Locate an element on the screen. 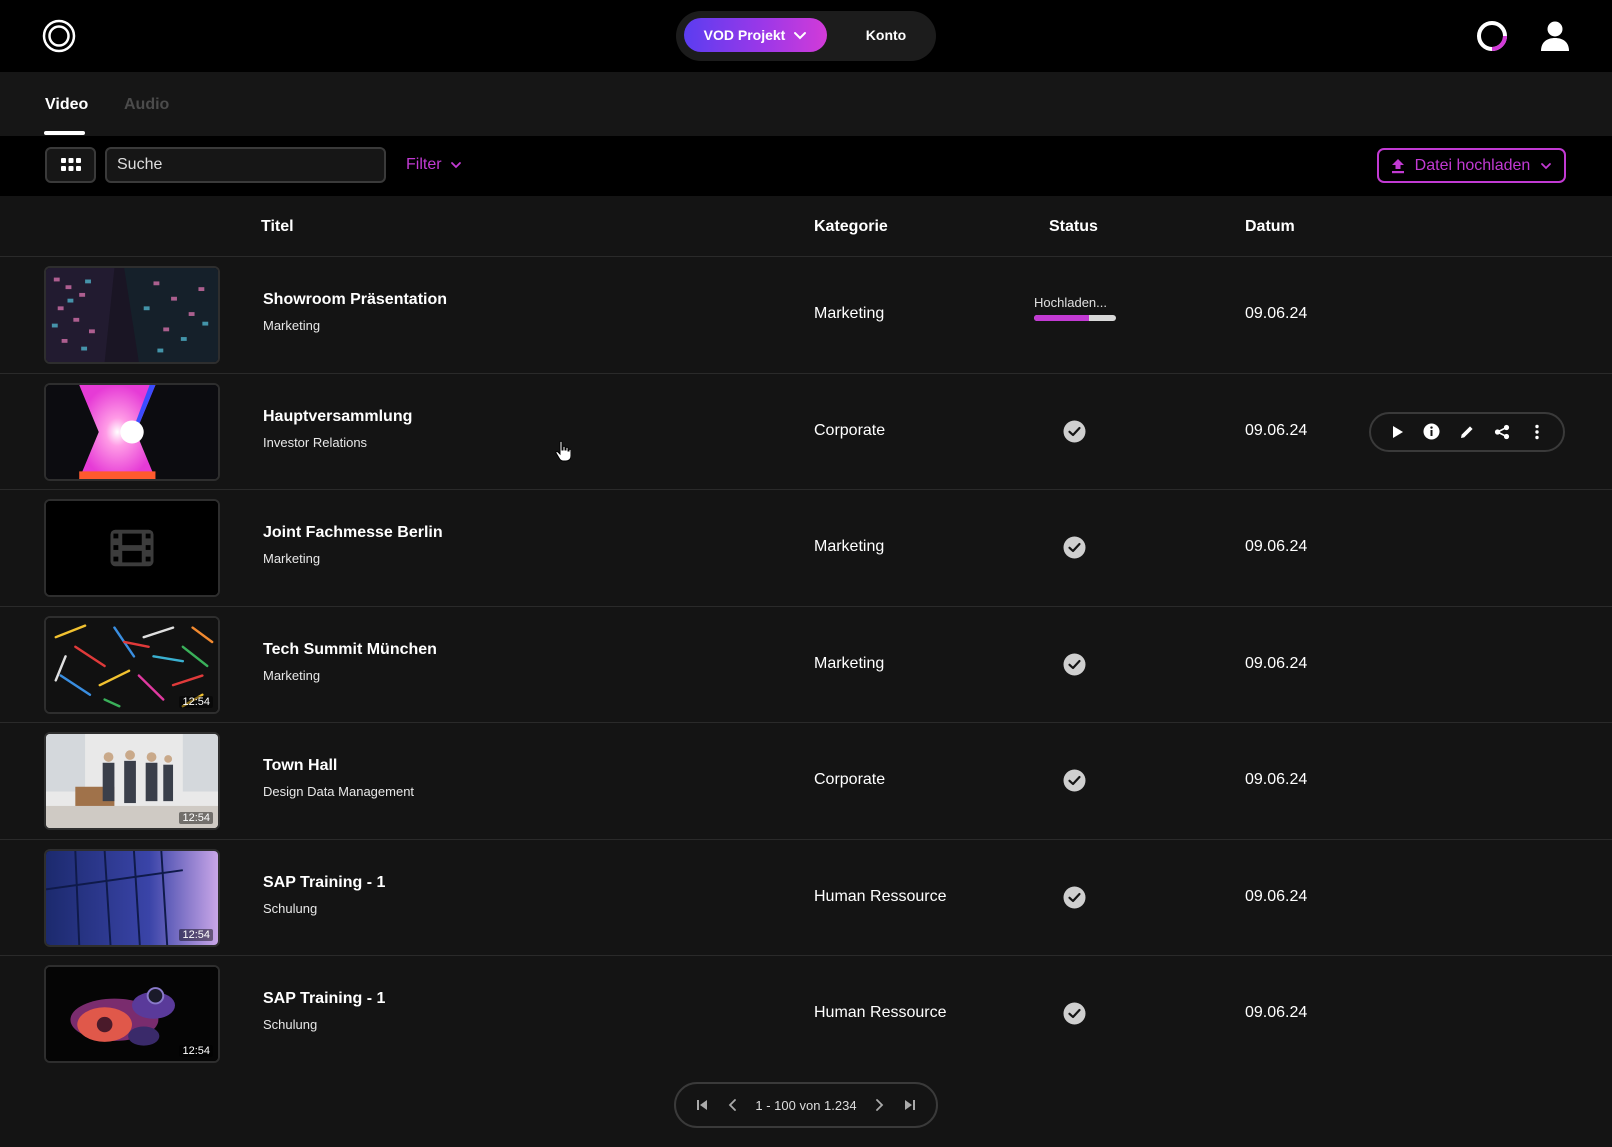  page-range-label: 1 - 100 von 1.234 is located at coordinates (806, 1105).